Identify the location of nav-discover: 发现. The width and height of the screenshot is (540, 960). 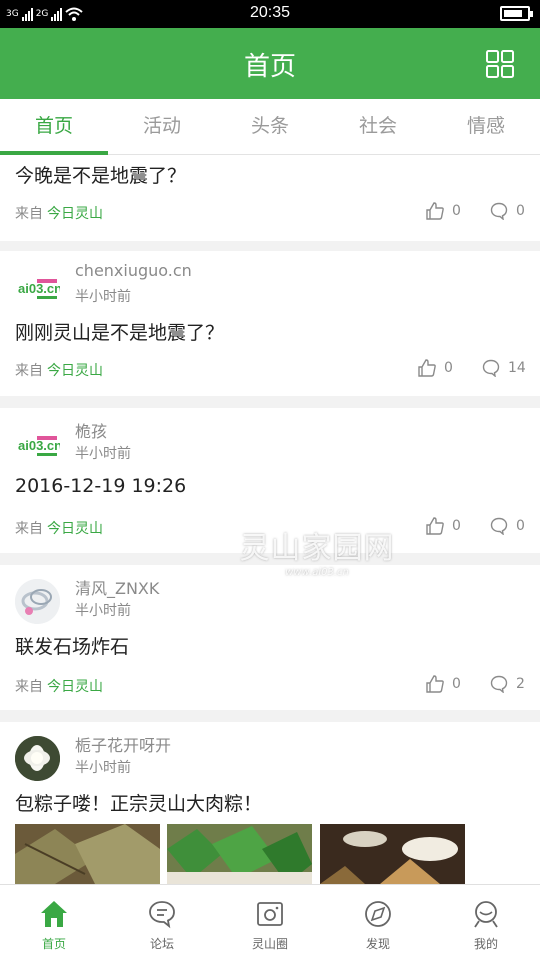
(378, 922).